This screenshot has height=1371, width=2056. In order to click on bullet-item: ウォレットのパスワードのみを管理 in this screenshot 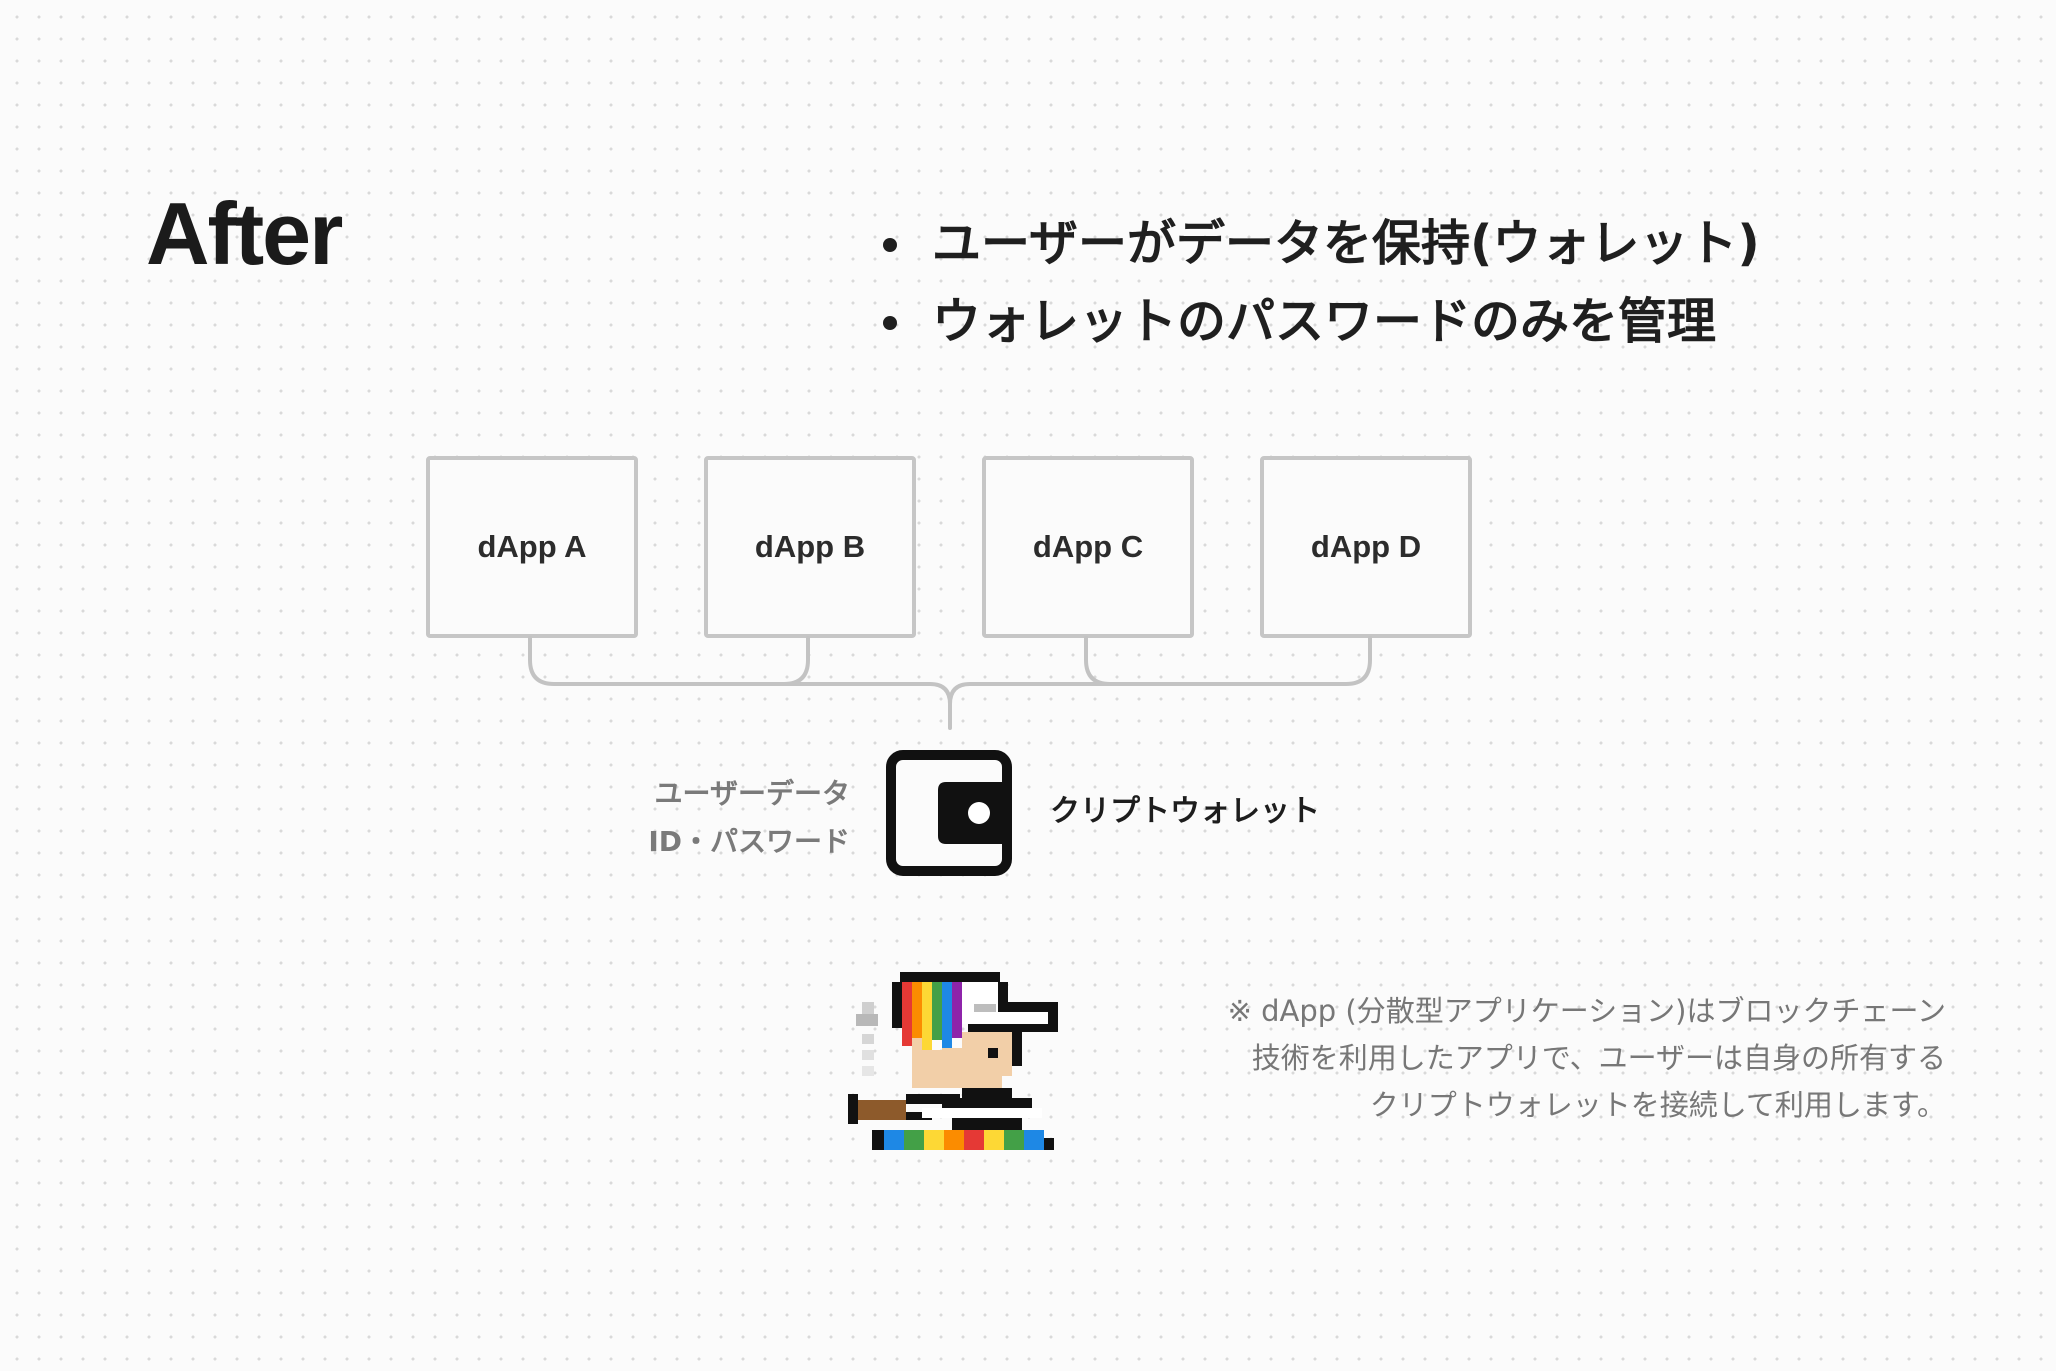, I will do `click(1320, 322)`.